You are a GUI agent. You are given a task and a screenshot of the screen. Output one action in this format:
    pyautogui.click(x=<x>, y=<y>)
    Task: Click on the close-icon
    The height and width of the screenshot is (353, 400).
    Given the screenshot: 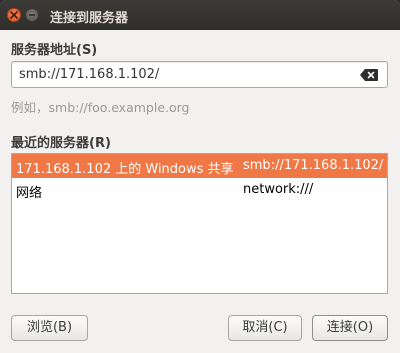 What is the action you would take?
    pyautogui.click(x=14, y=15)
    